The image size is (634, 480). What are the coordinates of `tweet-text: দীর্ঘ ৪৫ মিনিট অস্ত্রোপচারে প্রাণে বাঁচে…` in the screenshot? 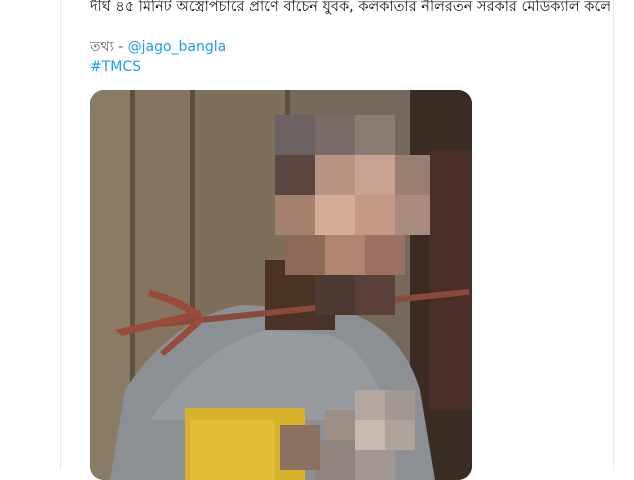 It's located at (350, 7).